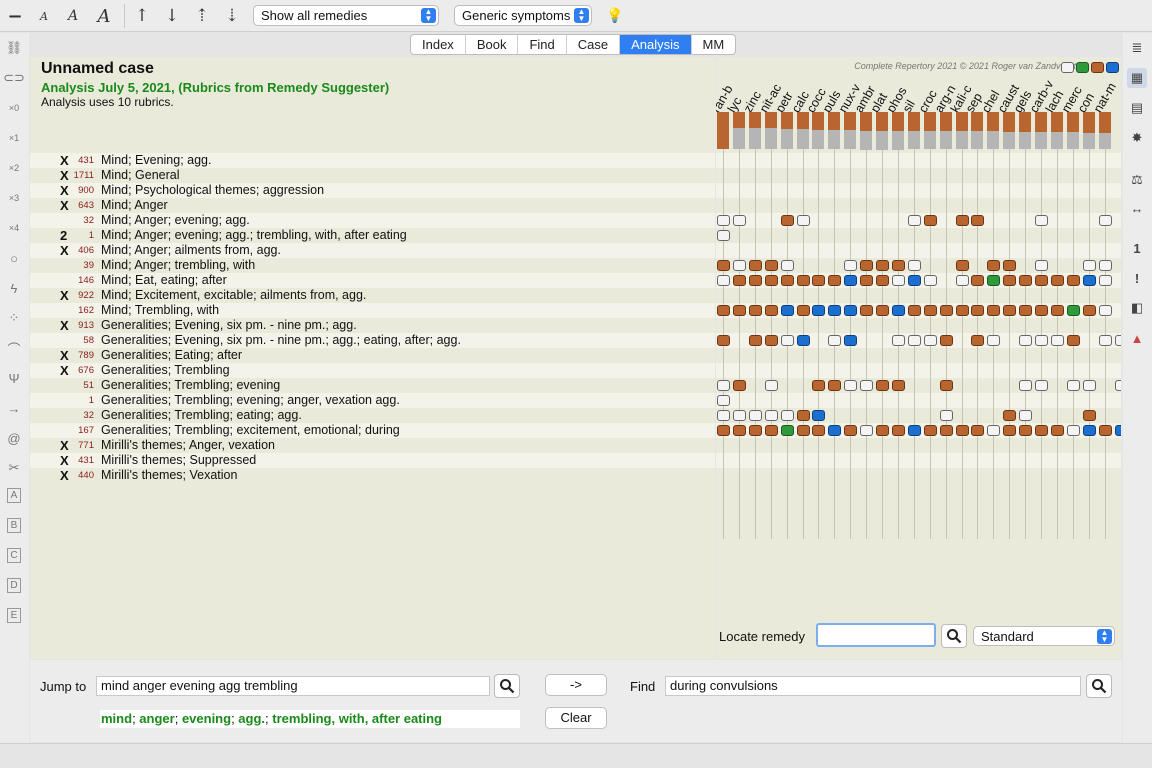 The image size is (1152, 768). I want to click on tab-mm: MM, so click(714, 44).